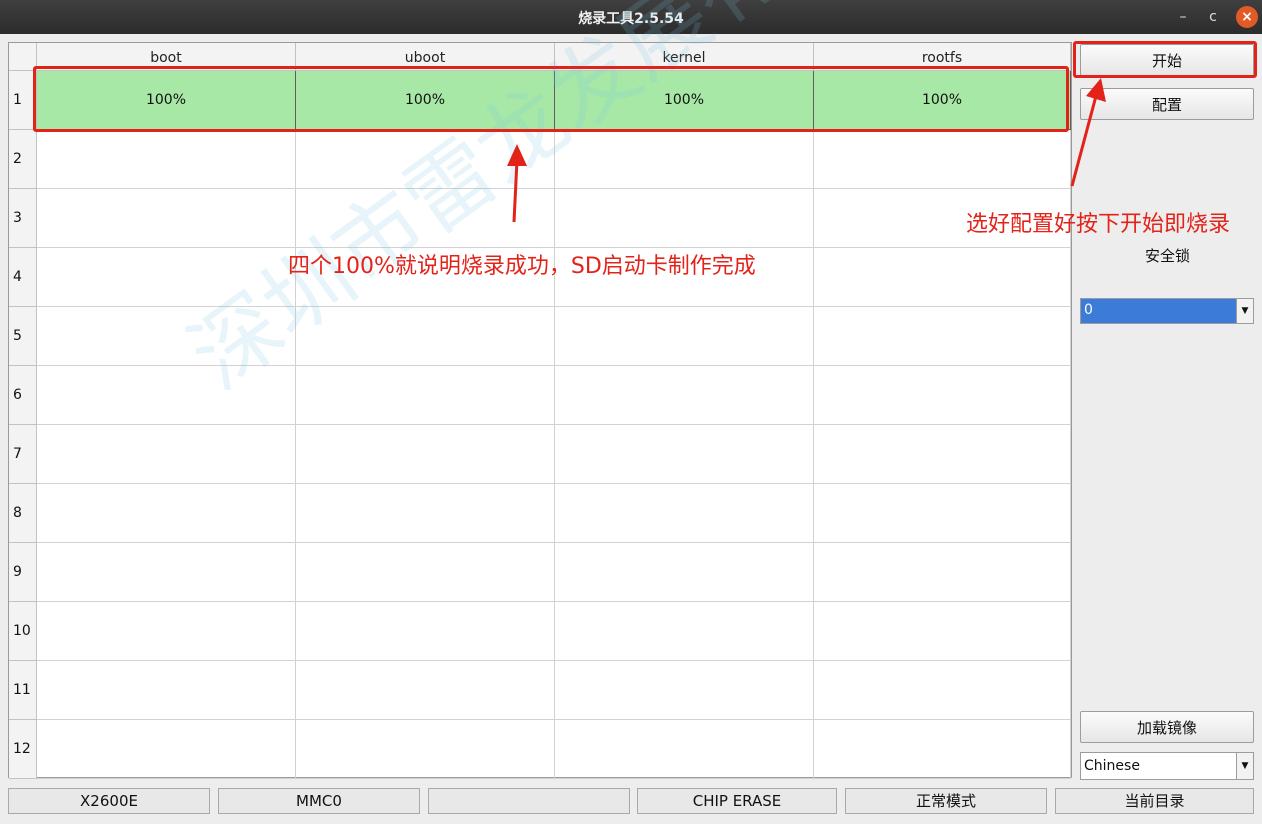 The height and width of the screenshot is (824, 1262). What do you see at coordinates (522, 266) in the screenshot?
I see `success-hint-annotation: 四个100%就说明烧录成功，SD启动卡制作完成` at bounding box center [522, 266].